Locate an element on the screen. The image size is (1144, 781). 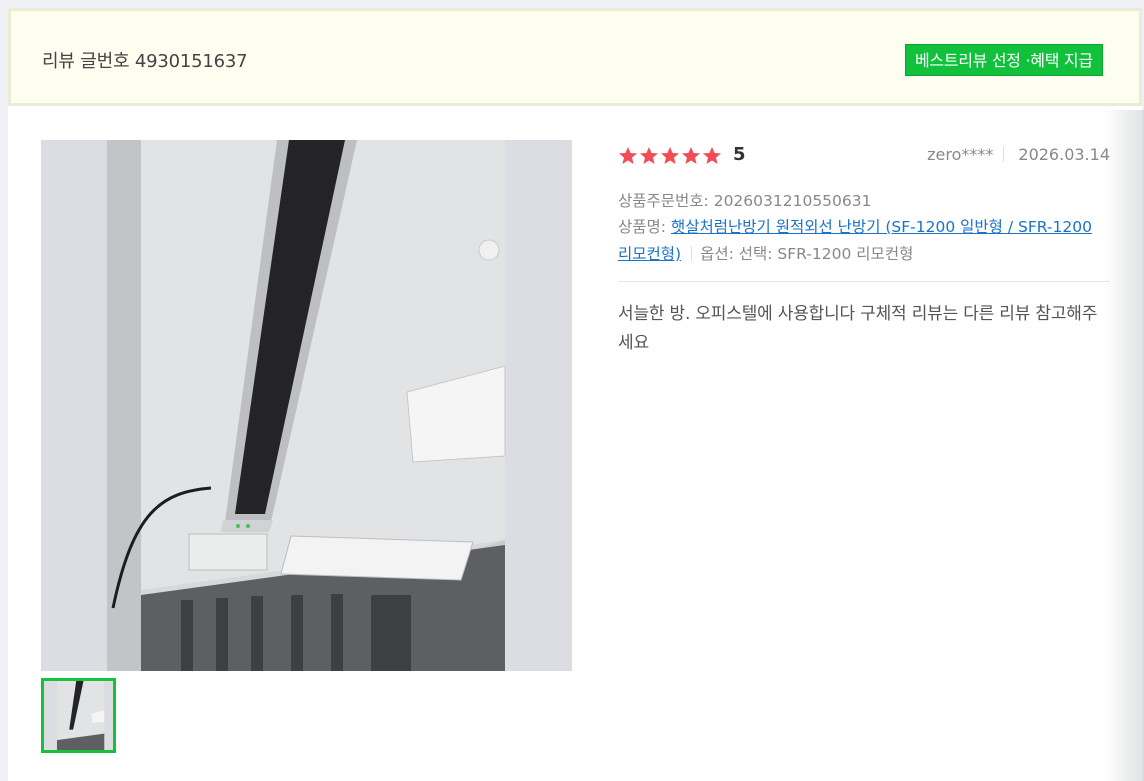
review-number: 리뷰 글번호 4930151637 is located at coordinates (145, 61).